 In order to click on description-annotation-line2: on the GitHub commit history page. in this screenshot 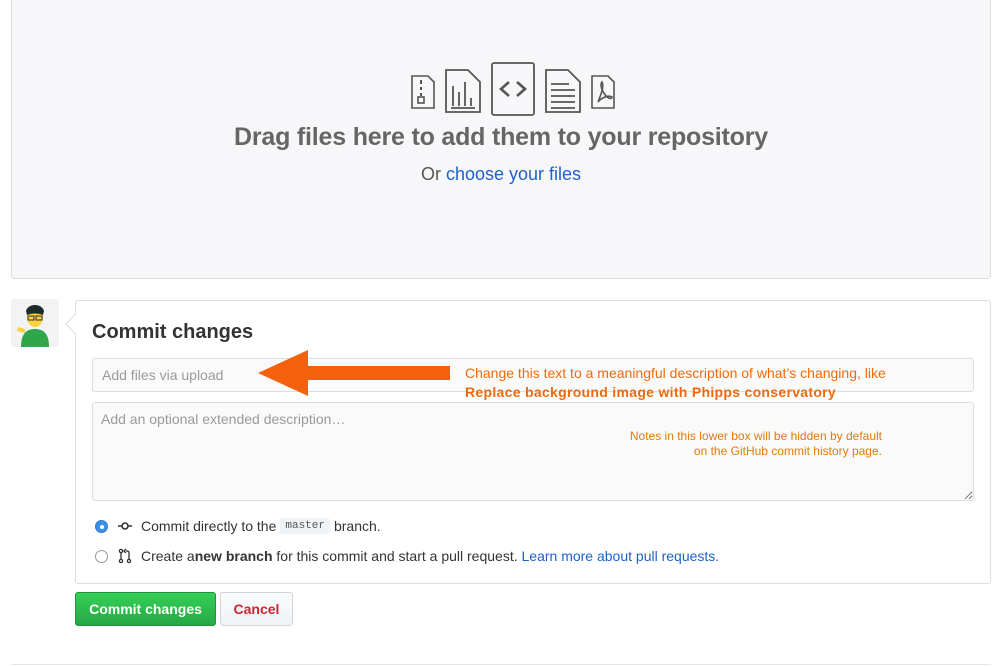, I will do `click(787, 451)`.